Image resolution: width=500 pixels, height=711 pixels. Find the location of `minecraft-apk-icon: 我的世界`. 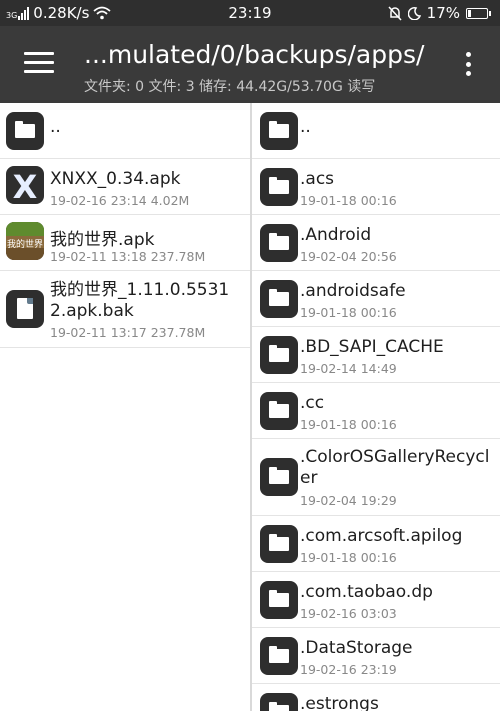

minecraft-apk-icon: 我的世界 is located at coordinates (25, 241).